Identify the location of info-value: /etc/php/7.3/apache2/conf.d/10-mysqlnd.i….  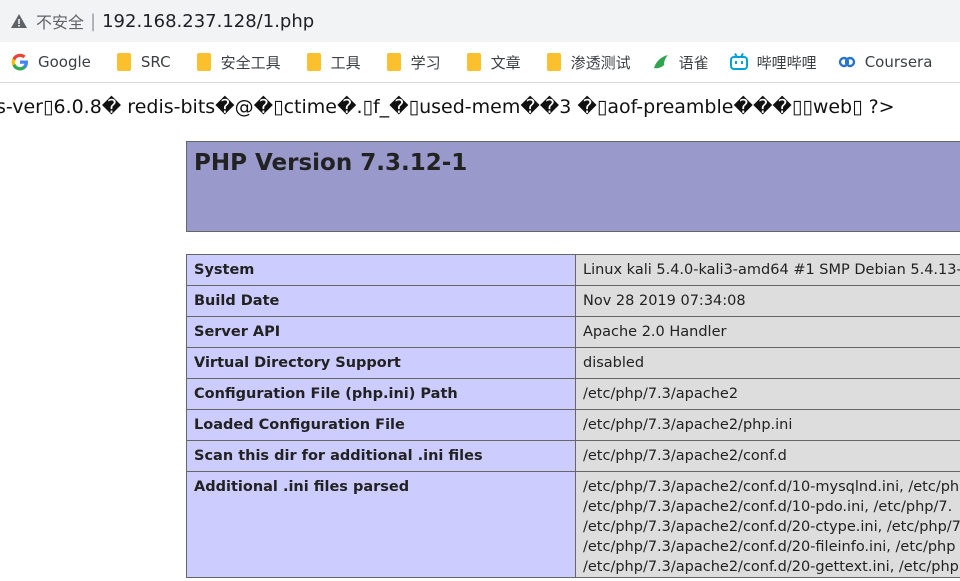
(767, 524).